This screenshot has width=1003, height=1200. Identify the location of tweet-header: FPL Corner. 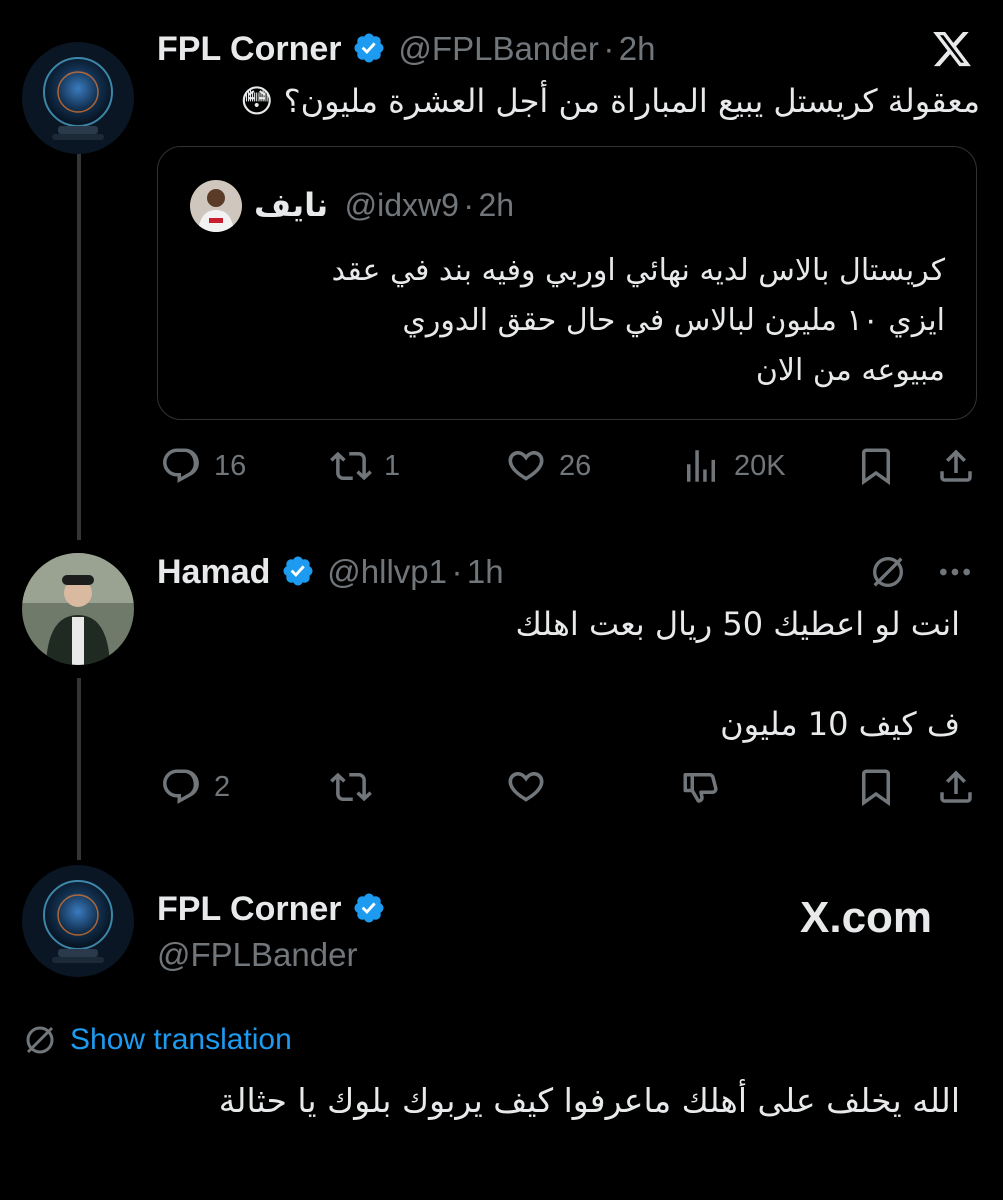
(271, 912).